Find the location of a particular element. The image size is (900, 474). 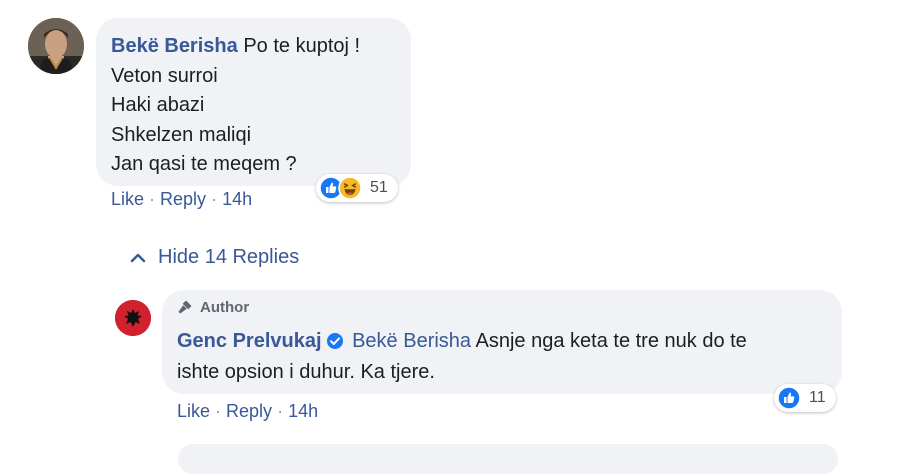

haha-icon is located at coordinates (350, 188).